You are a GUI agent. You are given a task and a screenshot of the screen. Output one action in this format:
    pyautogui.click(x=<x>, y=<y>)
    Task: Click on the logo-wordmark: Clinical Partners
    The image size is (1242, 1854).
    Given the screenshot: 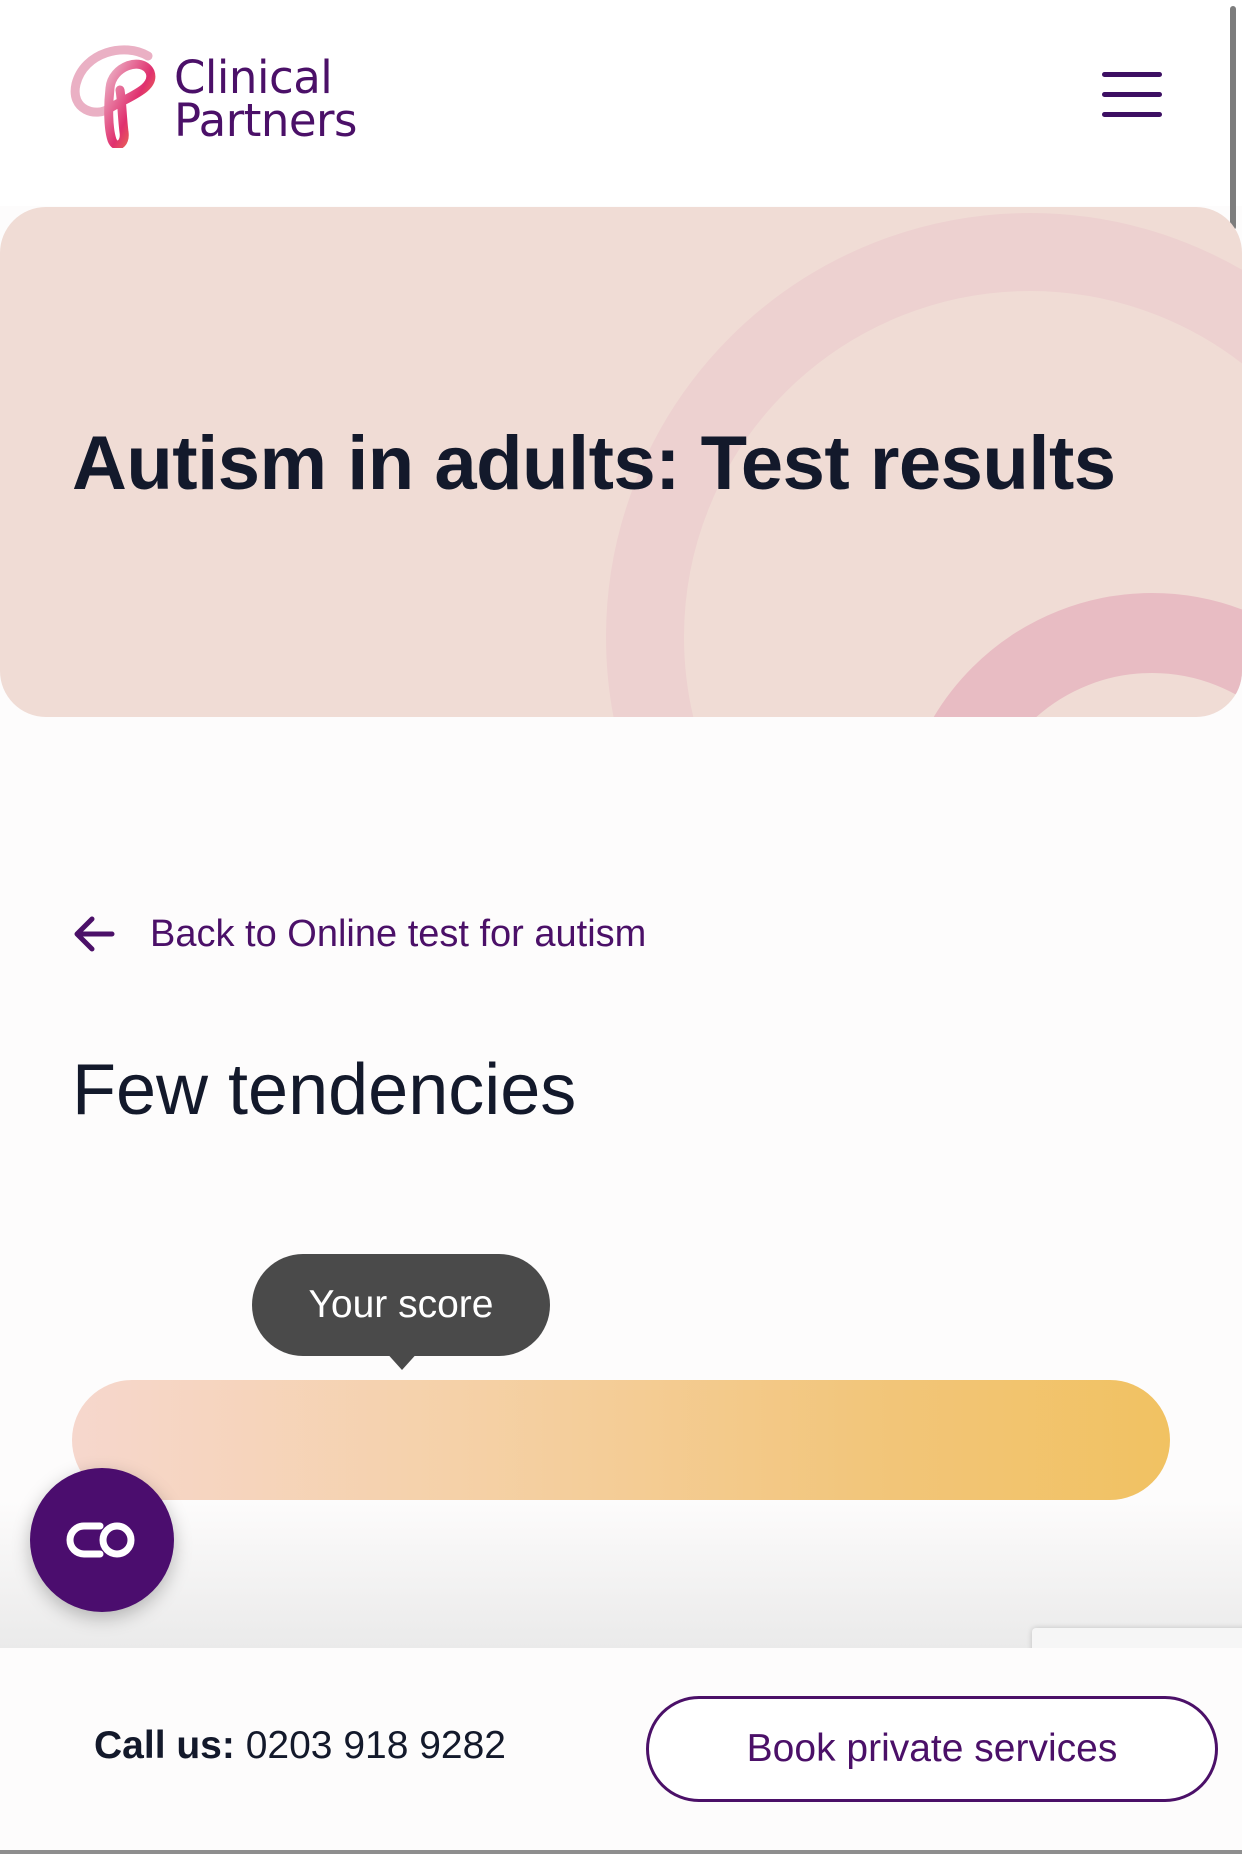 What is the action you would take?
    pyautogui.click(x=266, y=99)
    